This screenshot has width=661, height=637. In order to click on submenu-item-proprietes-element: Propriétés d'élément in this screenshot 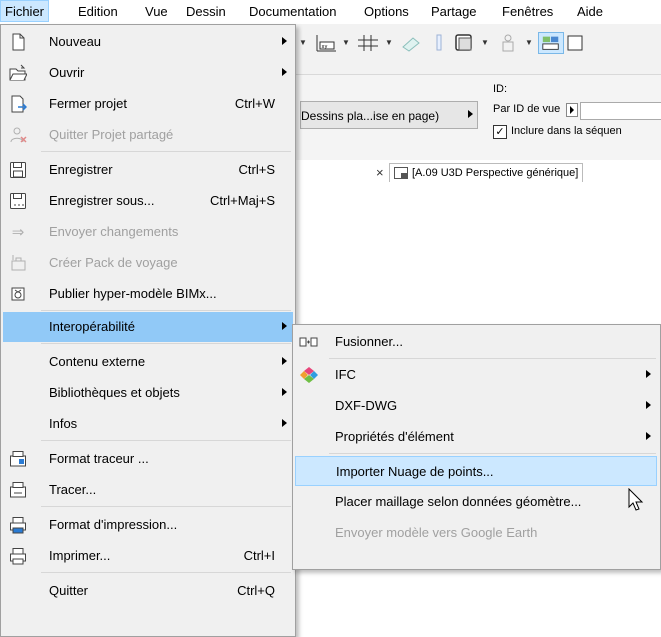, I will do `click(476, 437)`.